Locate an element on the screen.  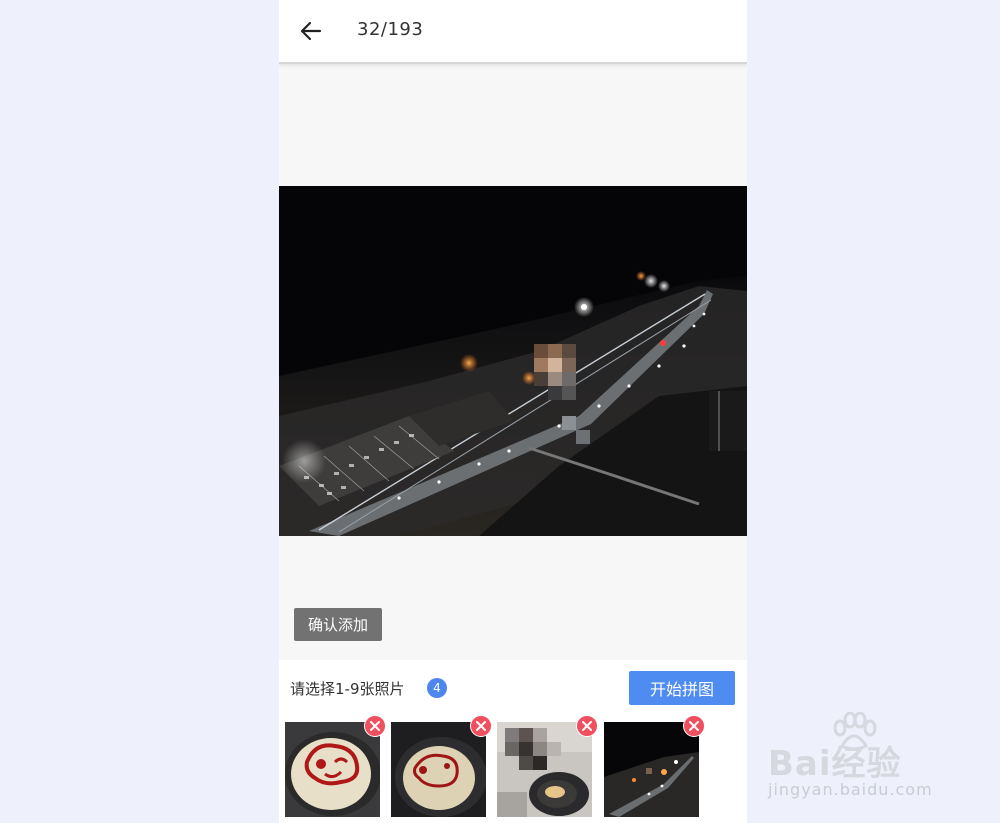
watermark-brand: Bai经验 is located at coordinates (835, 764).